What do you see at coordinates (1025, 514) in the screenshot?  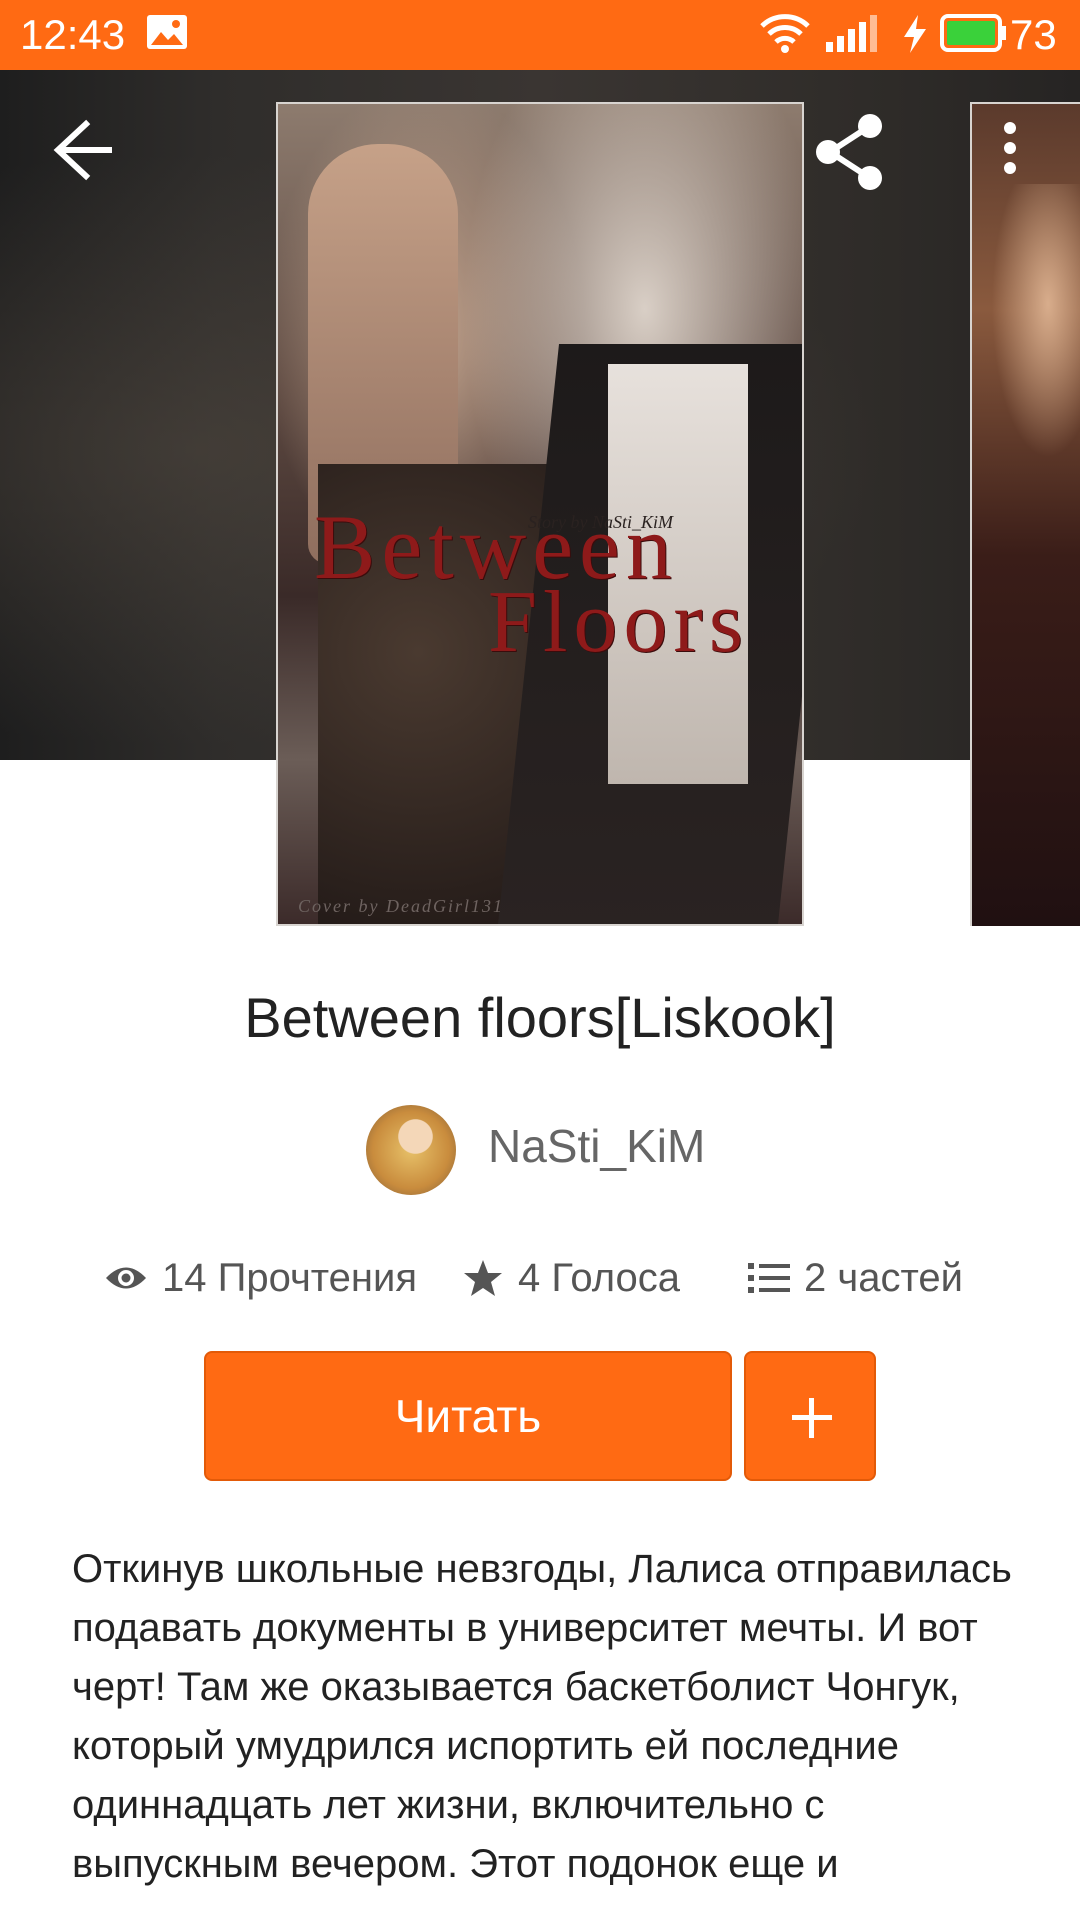 I see `next-book-cover` at bounding box center [1025, 514].